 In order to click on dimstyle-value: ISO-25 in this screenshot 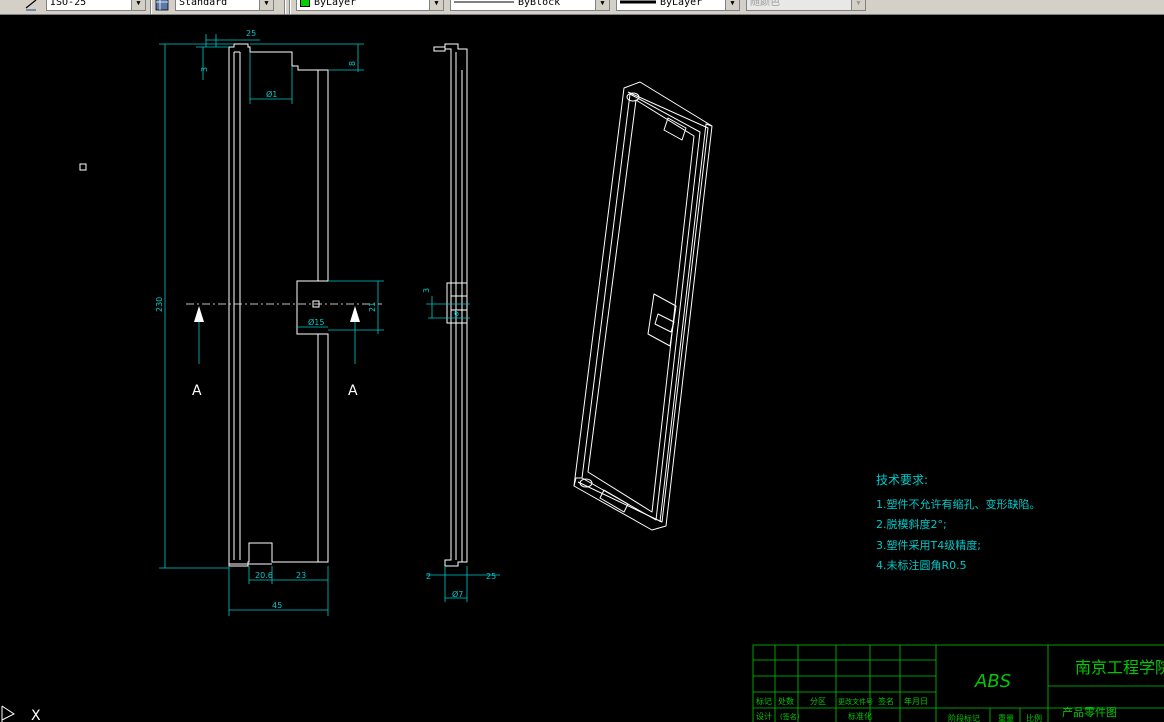, I will do `click(68, 4)`.